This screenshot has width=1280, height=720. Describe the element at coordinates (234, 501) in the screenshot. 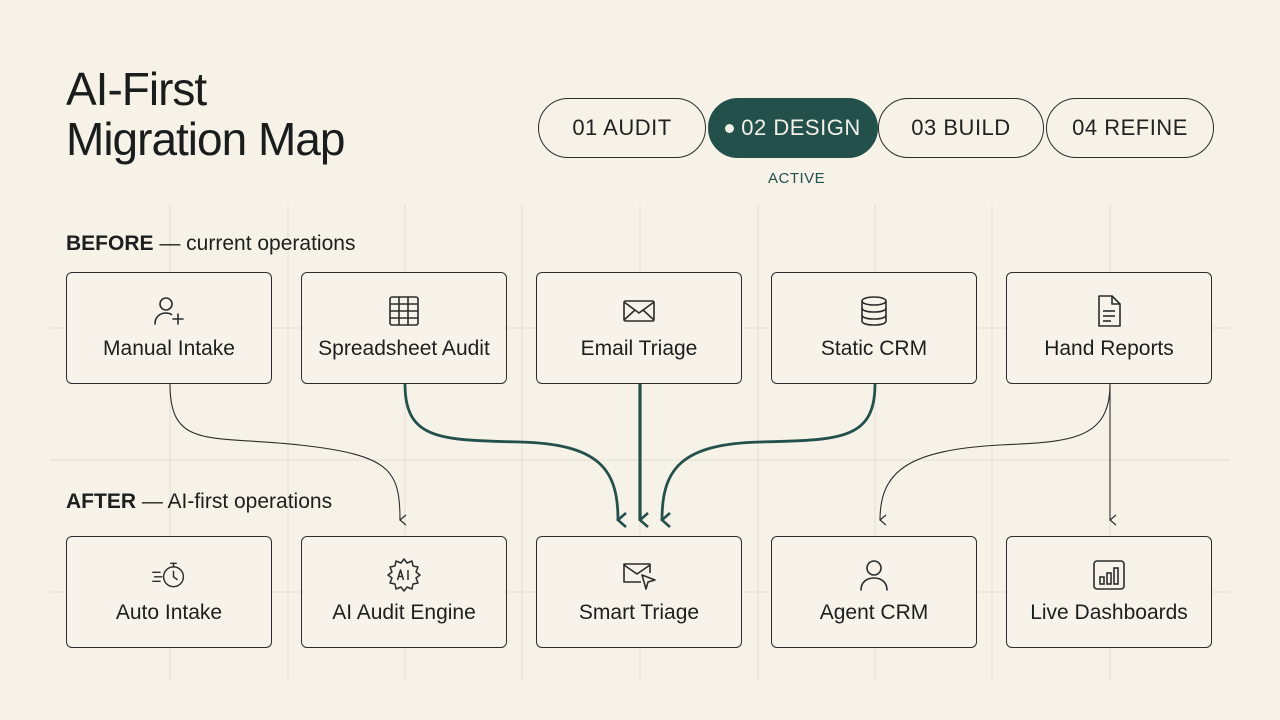

I see `after-subheading: — AI-first operations` at that location.